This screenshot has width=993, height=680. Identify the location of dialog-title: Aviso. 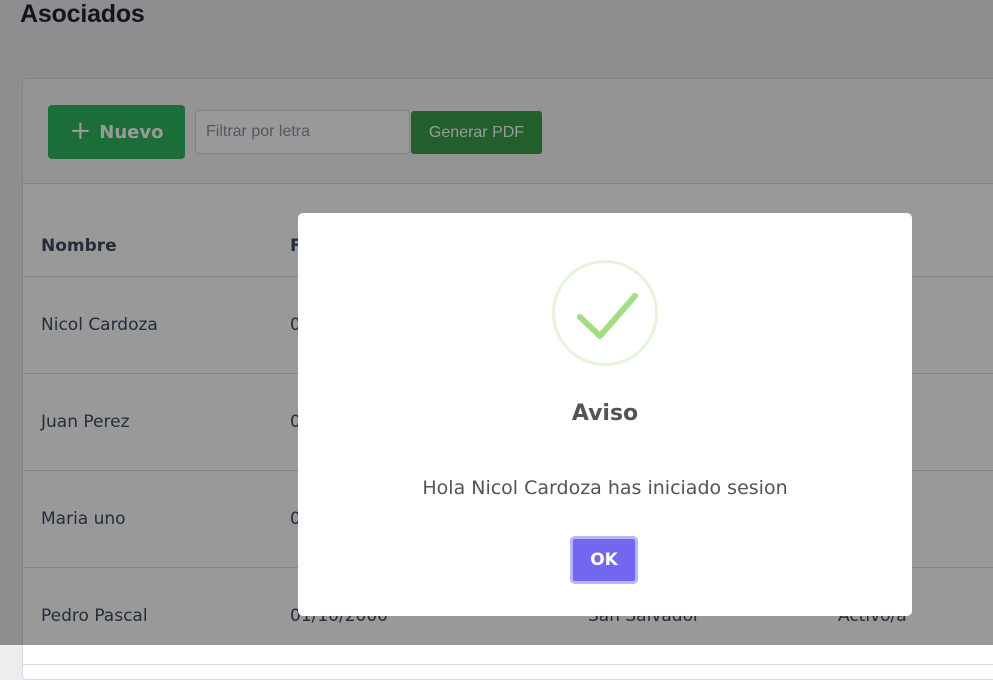
(605, 413).